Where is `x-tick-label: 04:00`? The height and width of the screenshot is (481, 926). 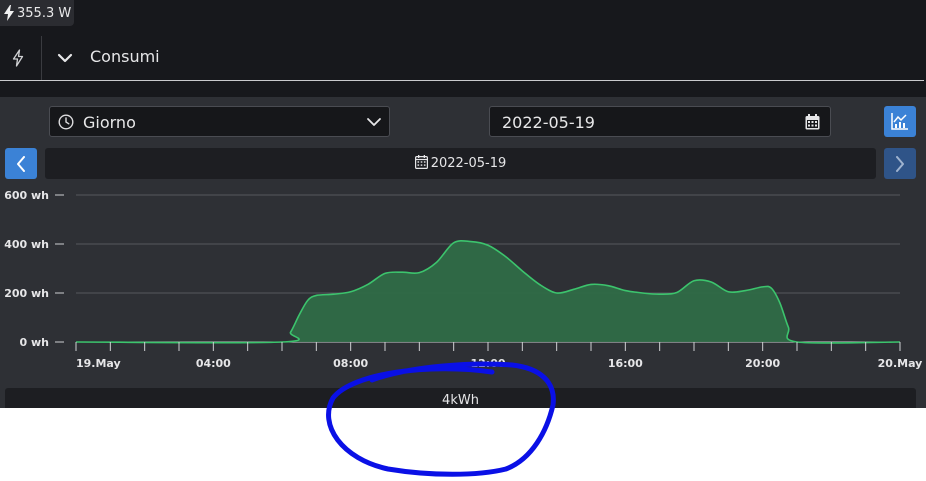
x-tick-label: 04:00 is located at coordinates (213, 363).